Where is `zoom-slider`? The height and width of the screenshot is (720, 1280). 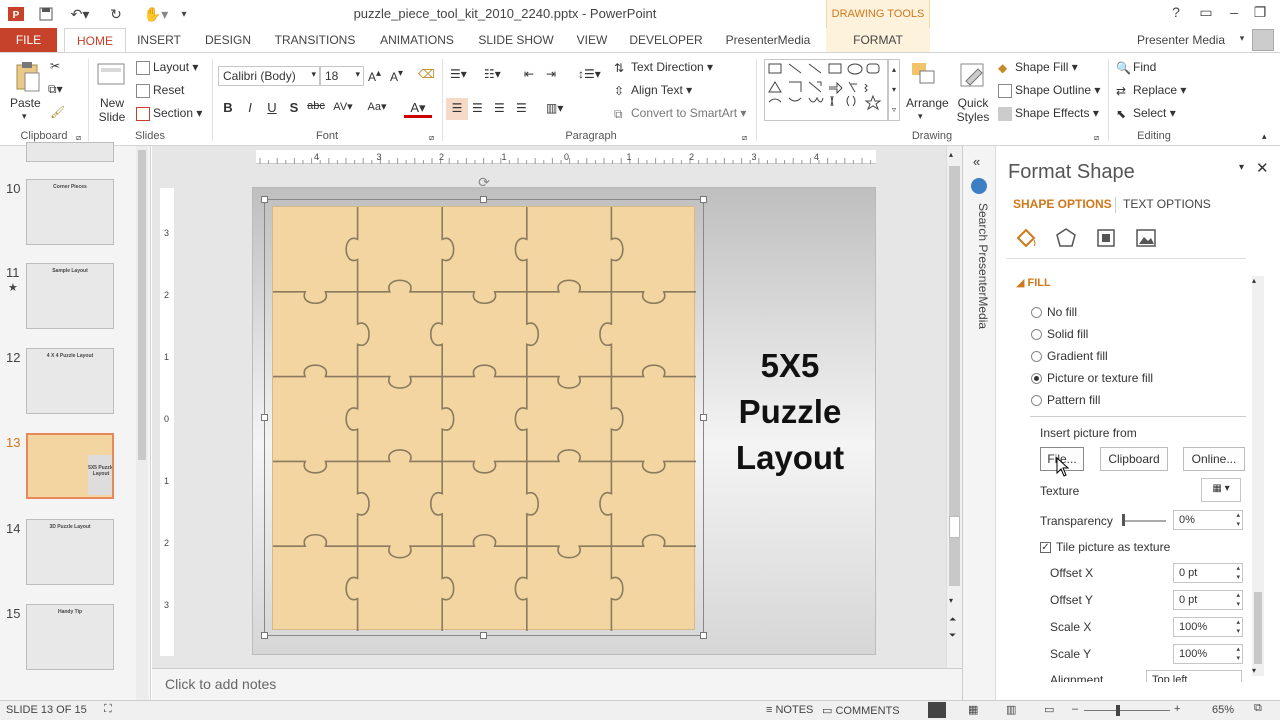 zoom-slider is located at coordinates (1127, 710).